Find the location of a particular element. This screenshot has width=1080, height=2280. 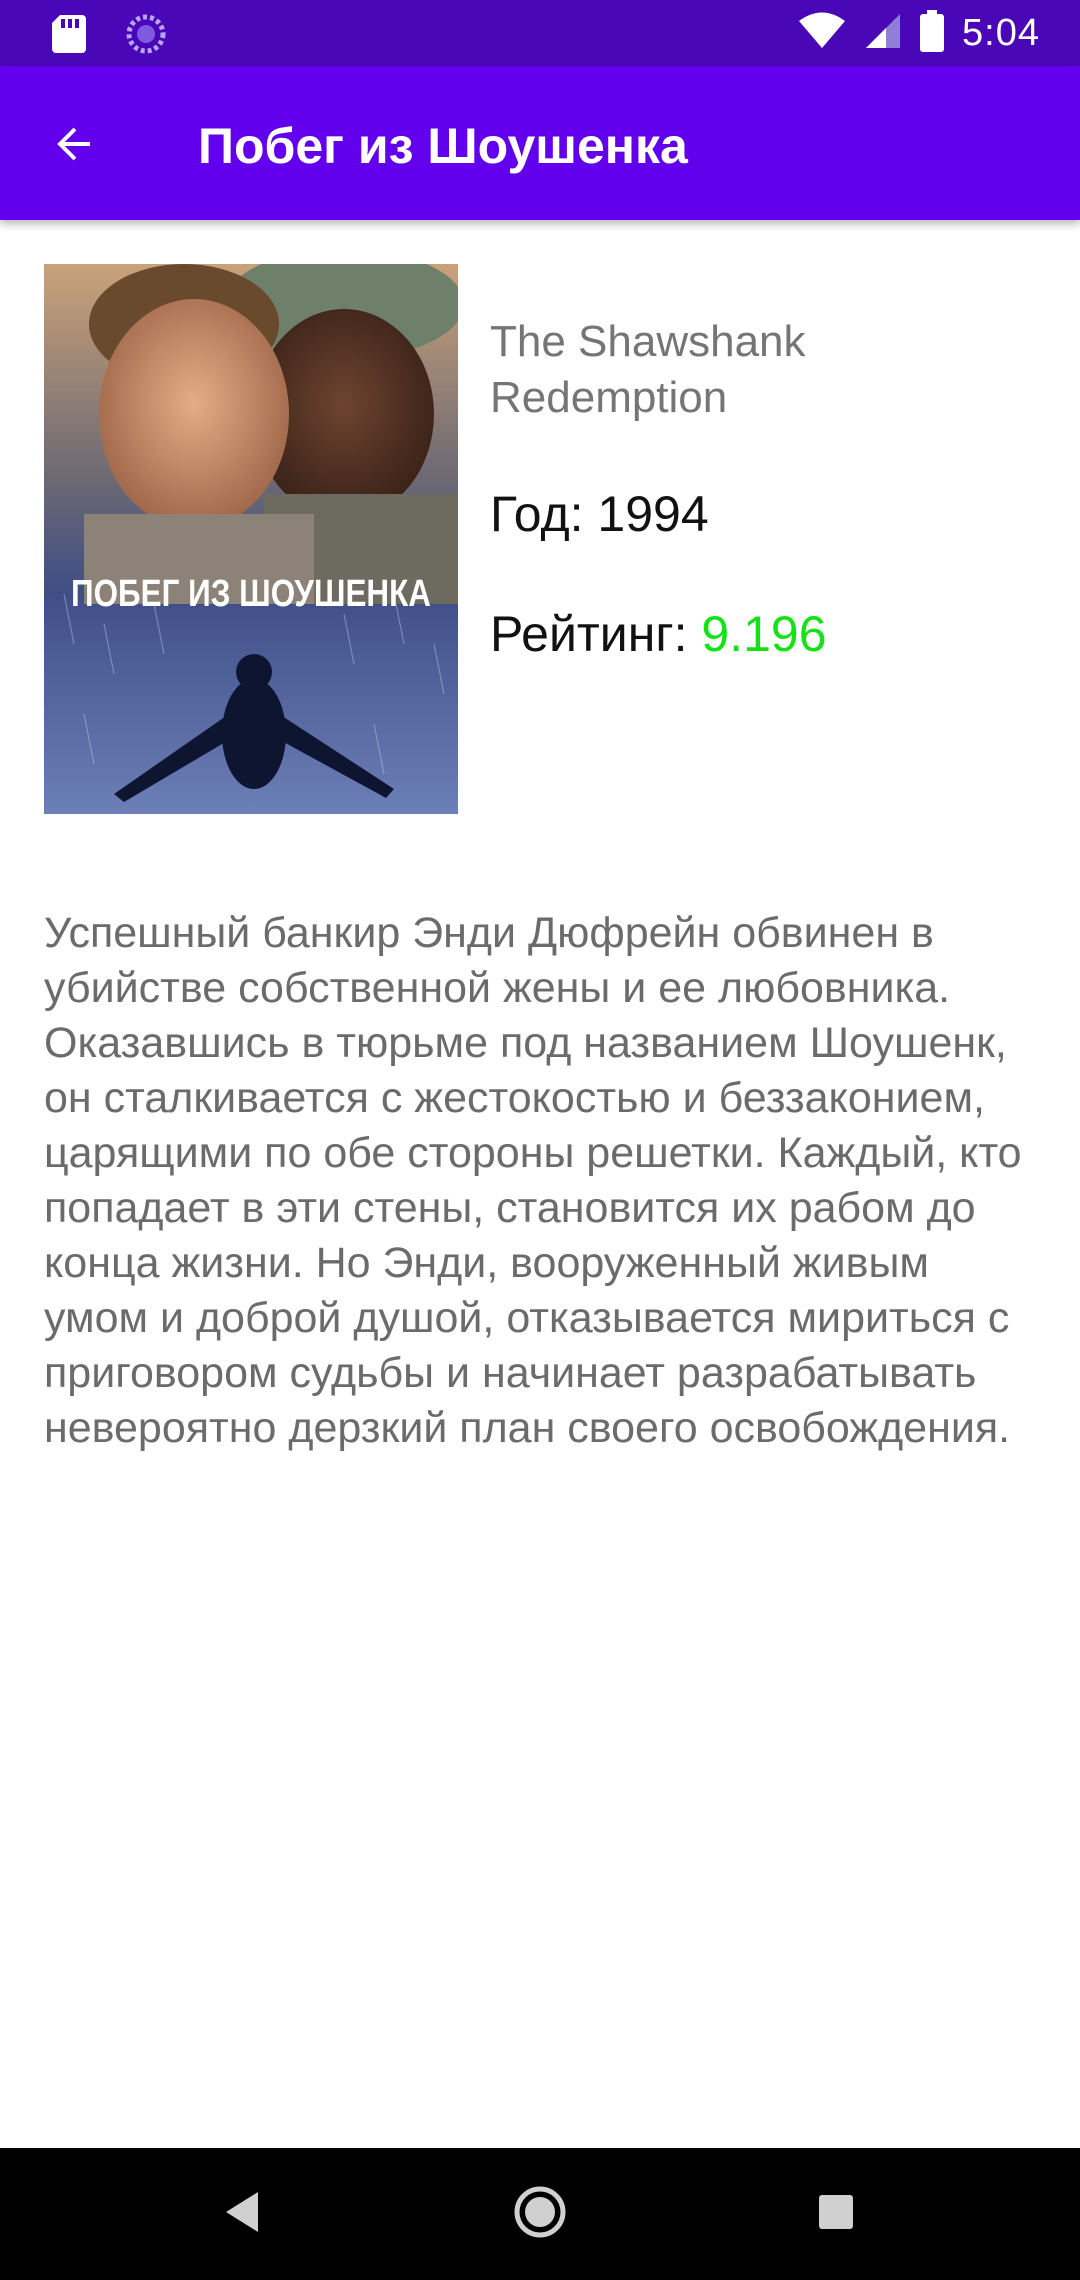

rating-value: 9.196 is located at coordinates (764, 634).